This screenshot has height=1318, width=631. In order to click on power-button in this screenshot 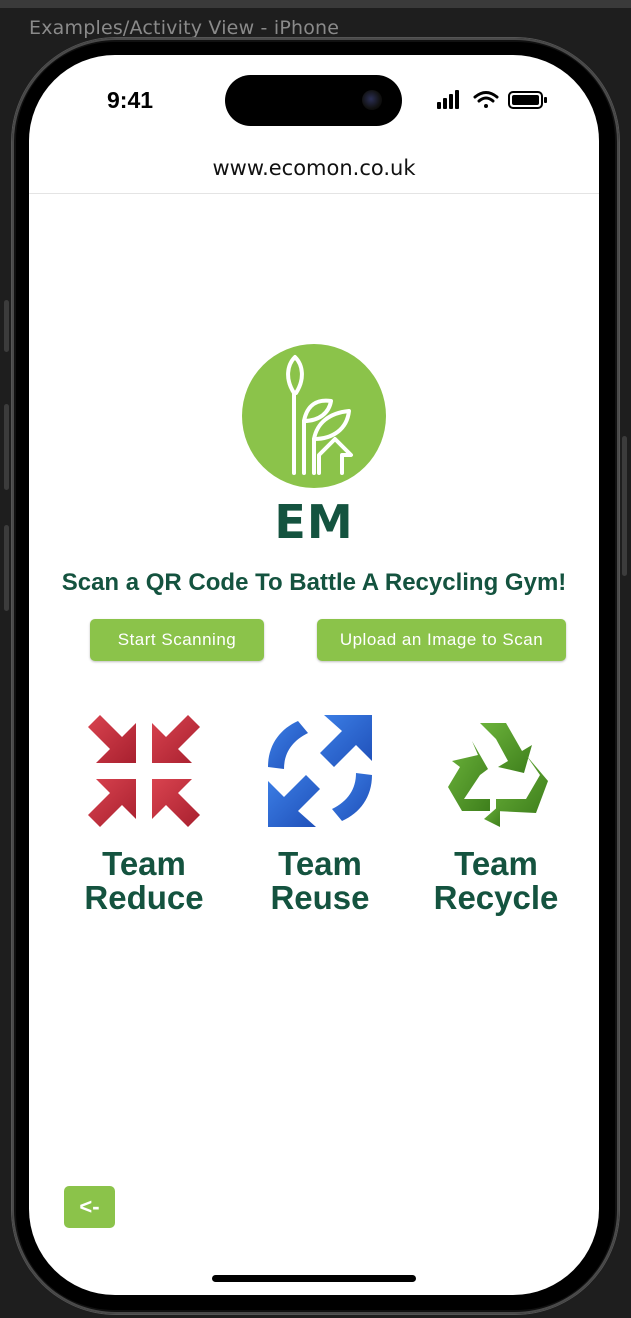, I will do `click(624, 506)`.